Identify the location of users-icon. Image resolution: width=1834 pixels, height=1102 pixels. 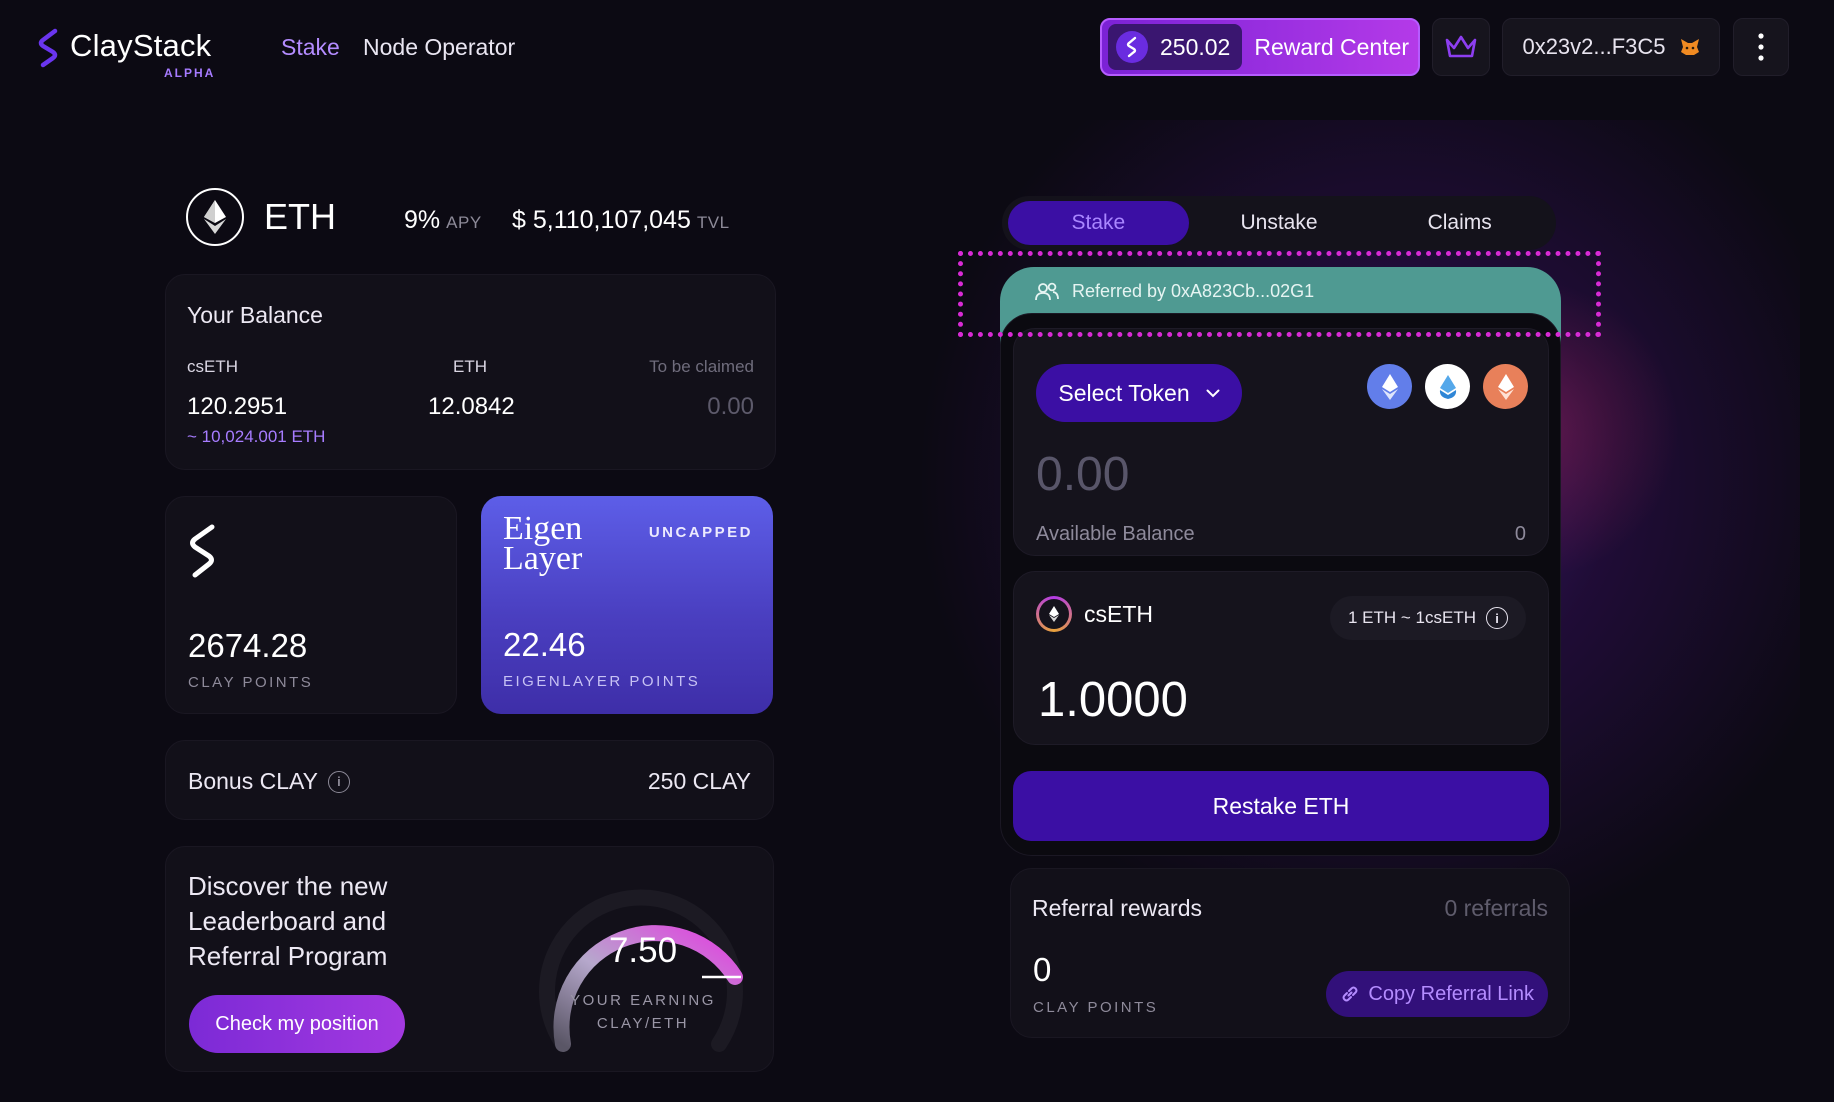
(1047, 291).